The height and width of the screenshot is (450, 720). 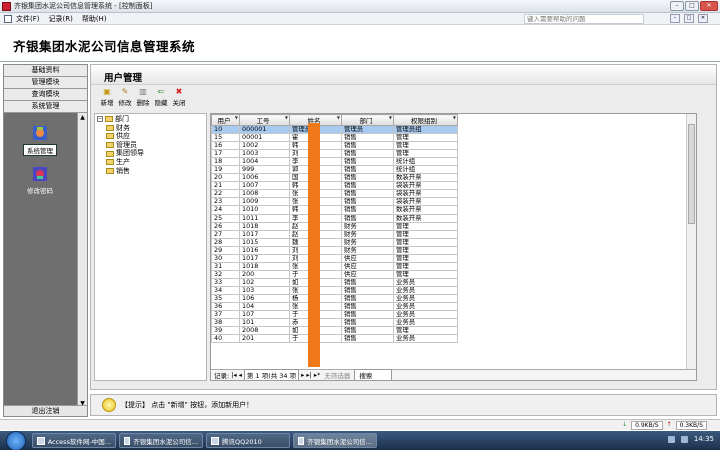 I want to click on search-box: 搜索, so click(x=373, y=374).